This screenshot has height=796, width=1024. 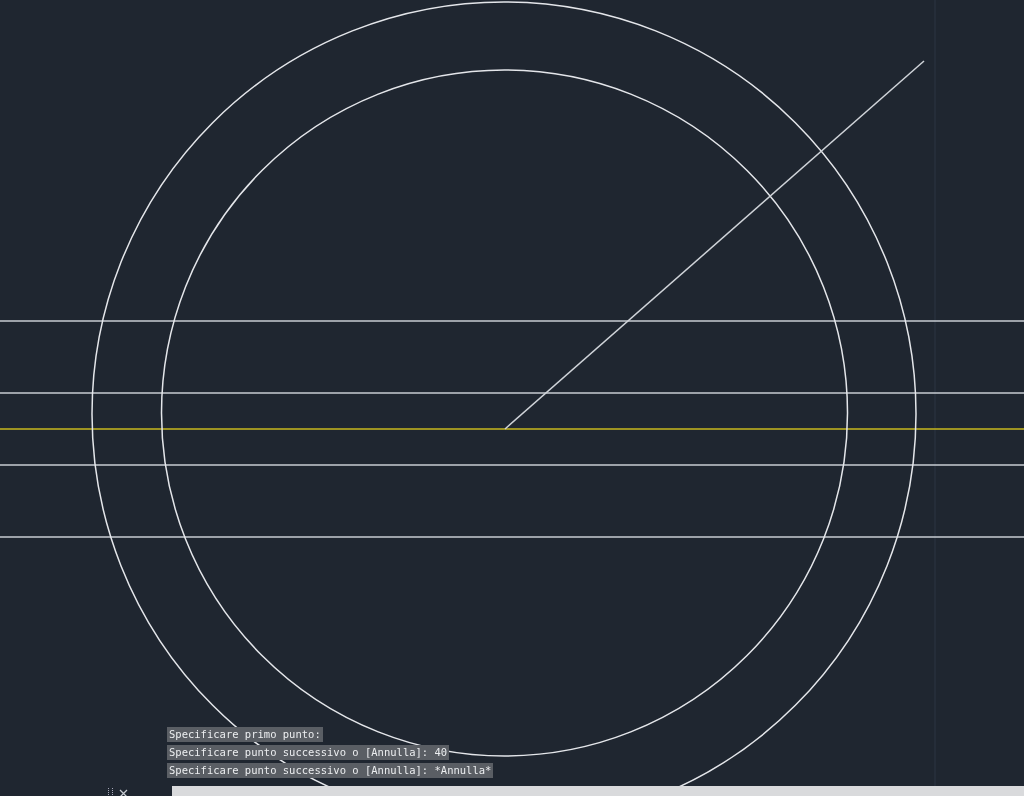 I want to click on close-icon, so click(x=123, y=792).